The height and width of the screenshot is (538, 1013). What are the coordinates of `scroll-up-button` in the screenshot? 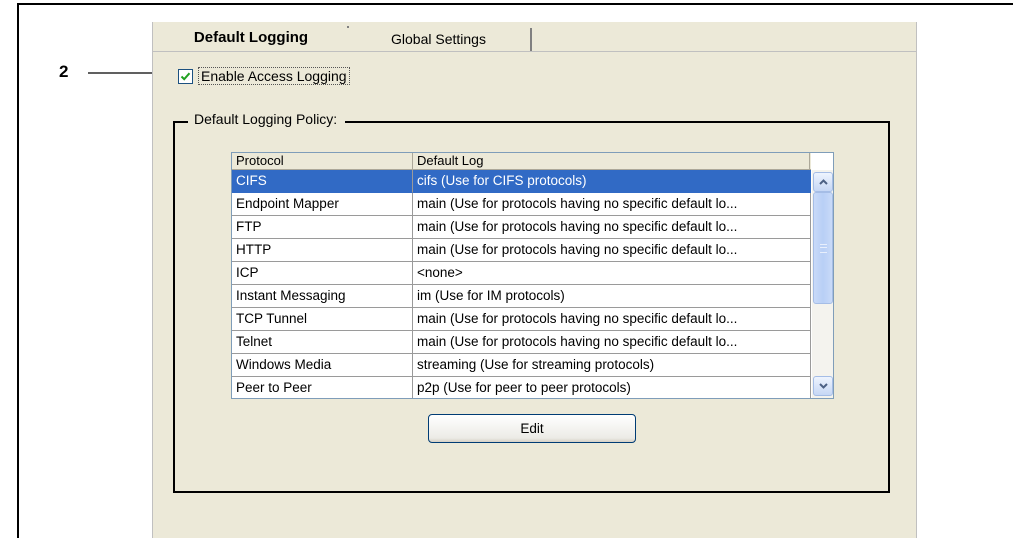 It's located at (823, 182).